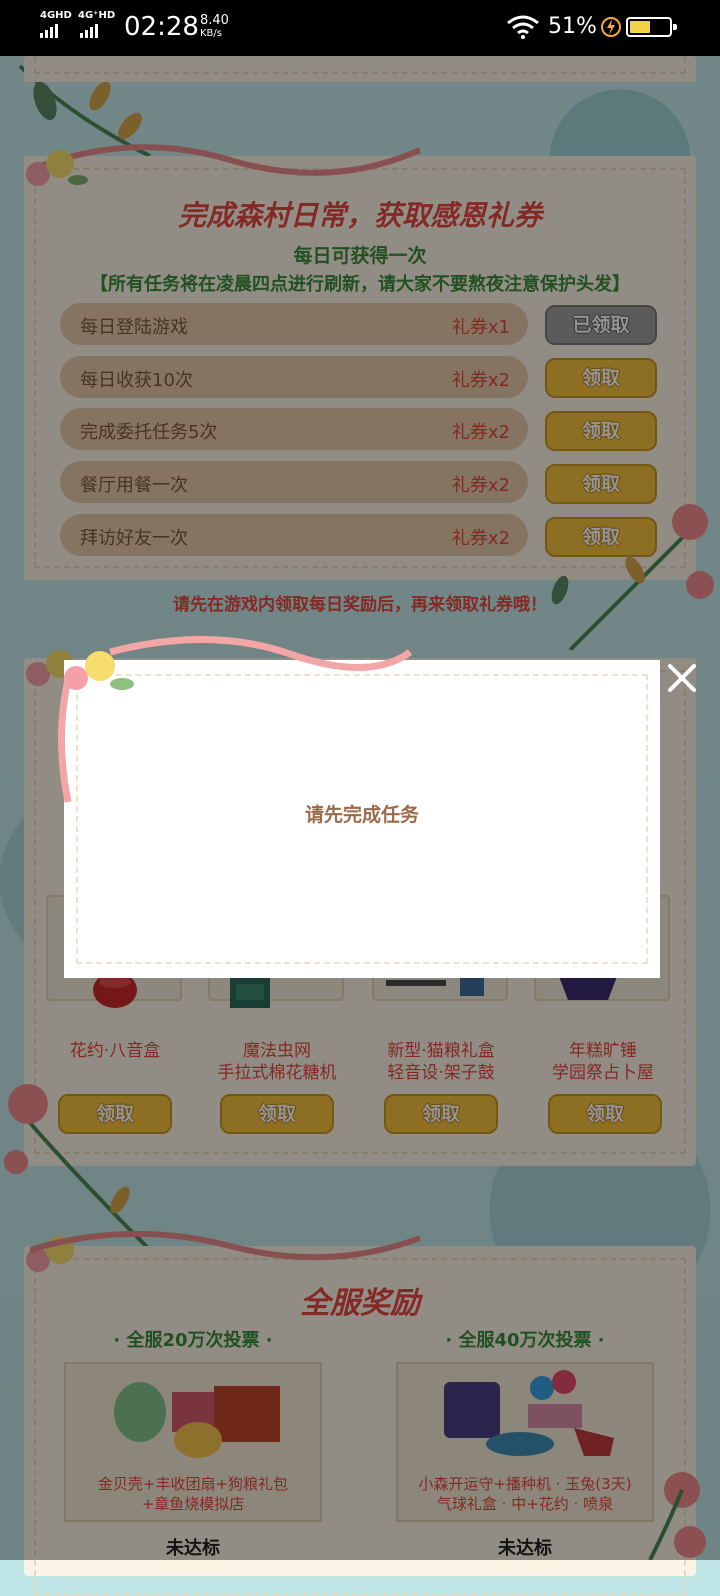  Describe the element at coordinates (651, 27) in the screenshot. I see `battery-icon` at that location.